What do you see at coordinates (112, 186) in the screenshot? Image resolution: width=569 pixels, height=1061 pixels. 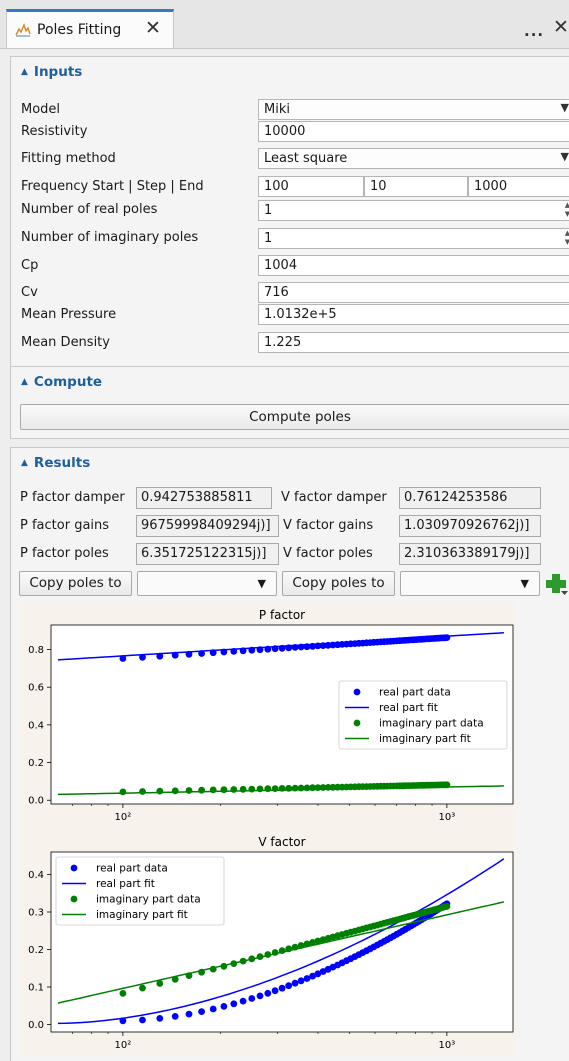 I see `frequency-label: Frequency Start | Step | End` at bounding box center [112, 186].